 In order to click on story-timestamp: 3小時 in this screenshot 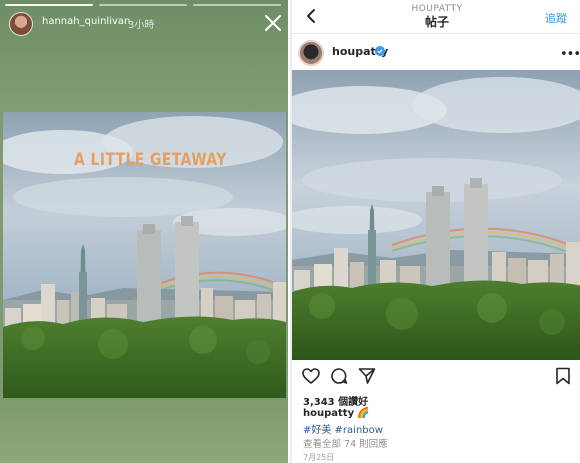, I will do `click(141, 25)`.